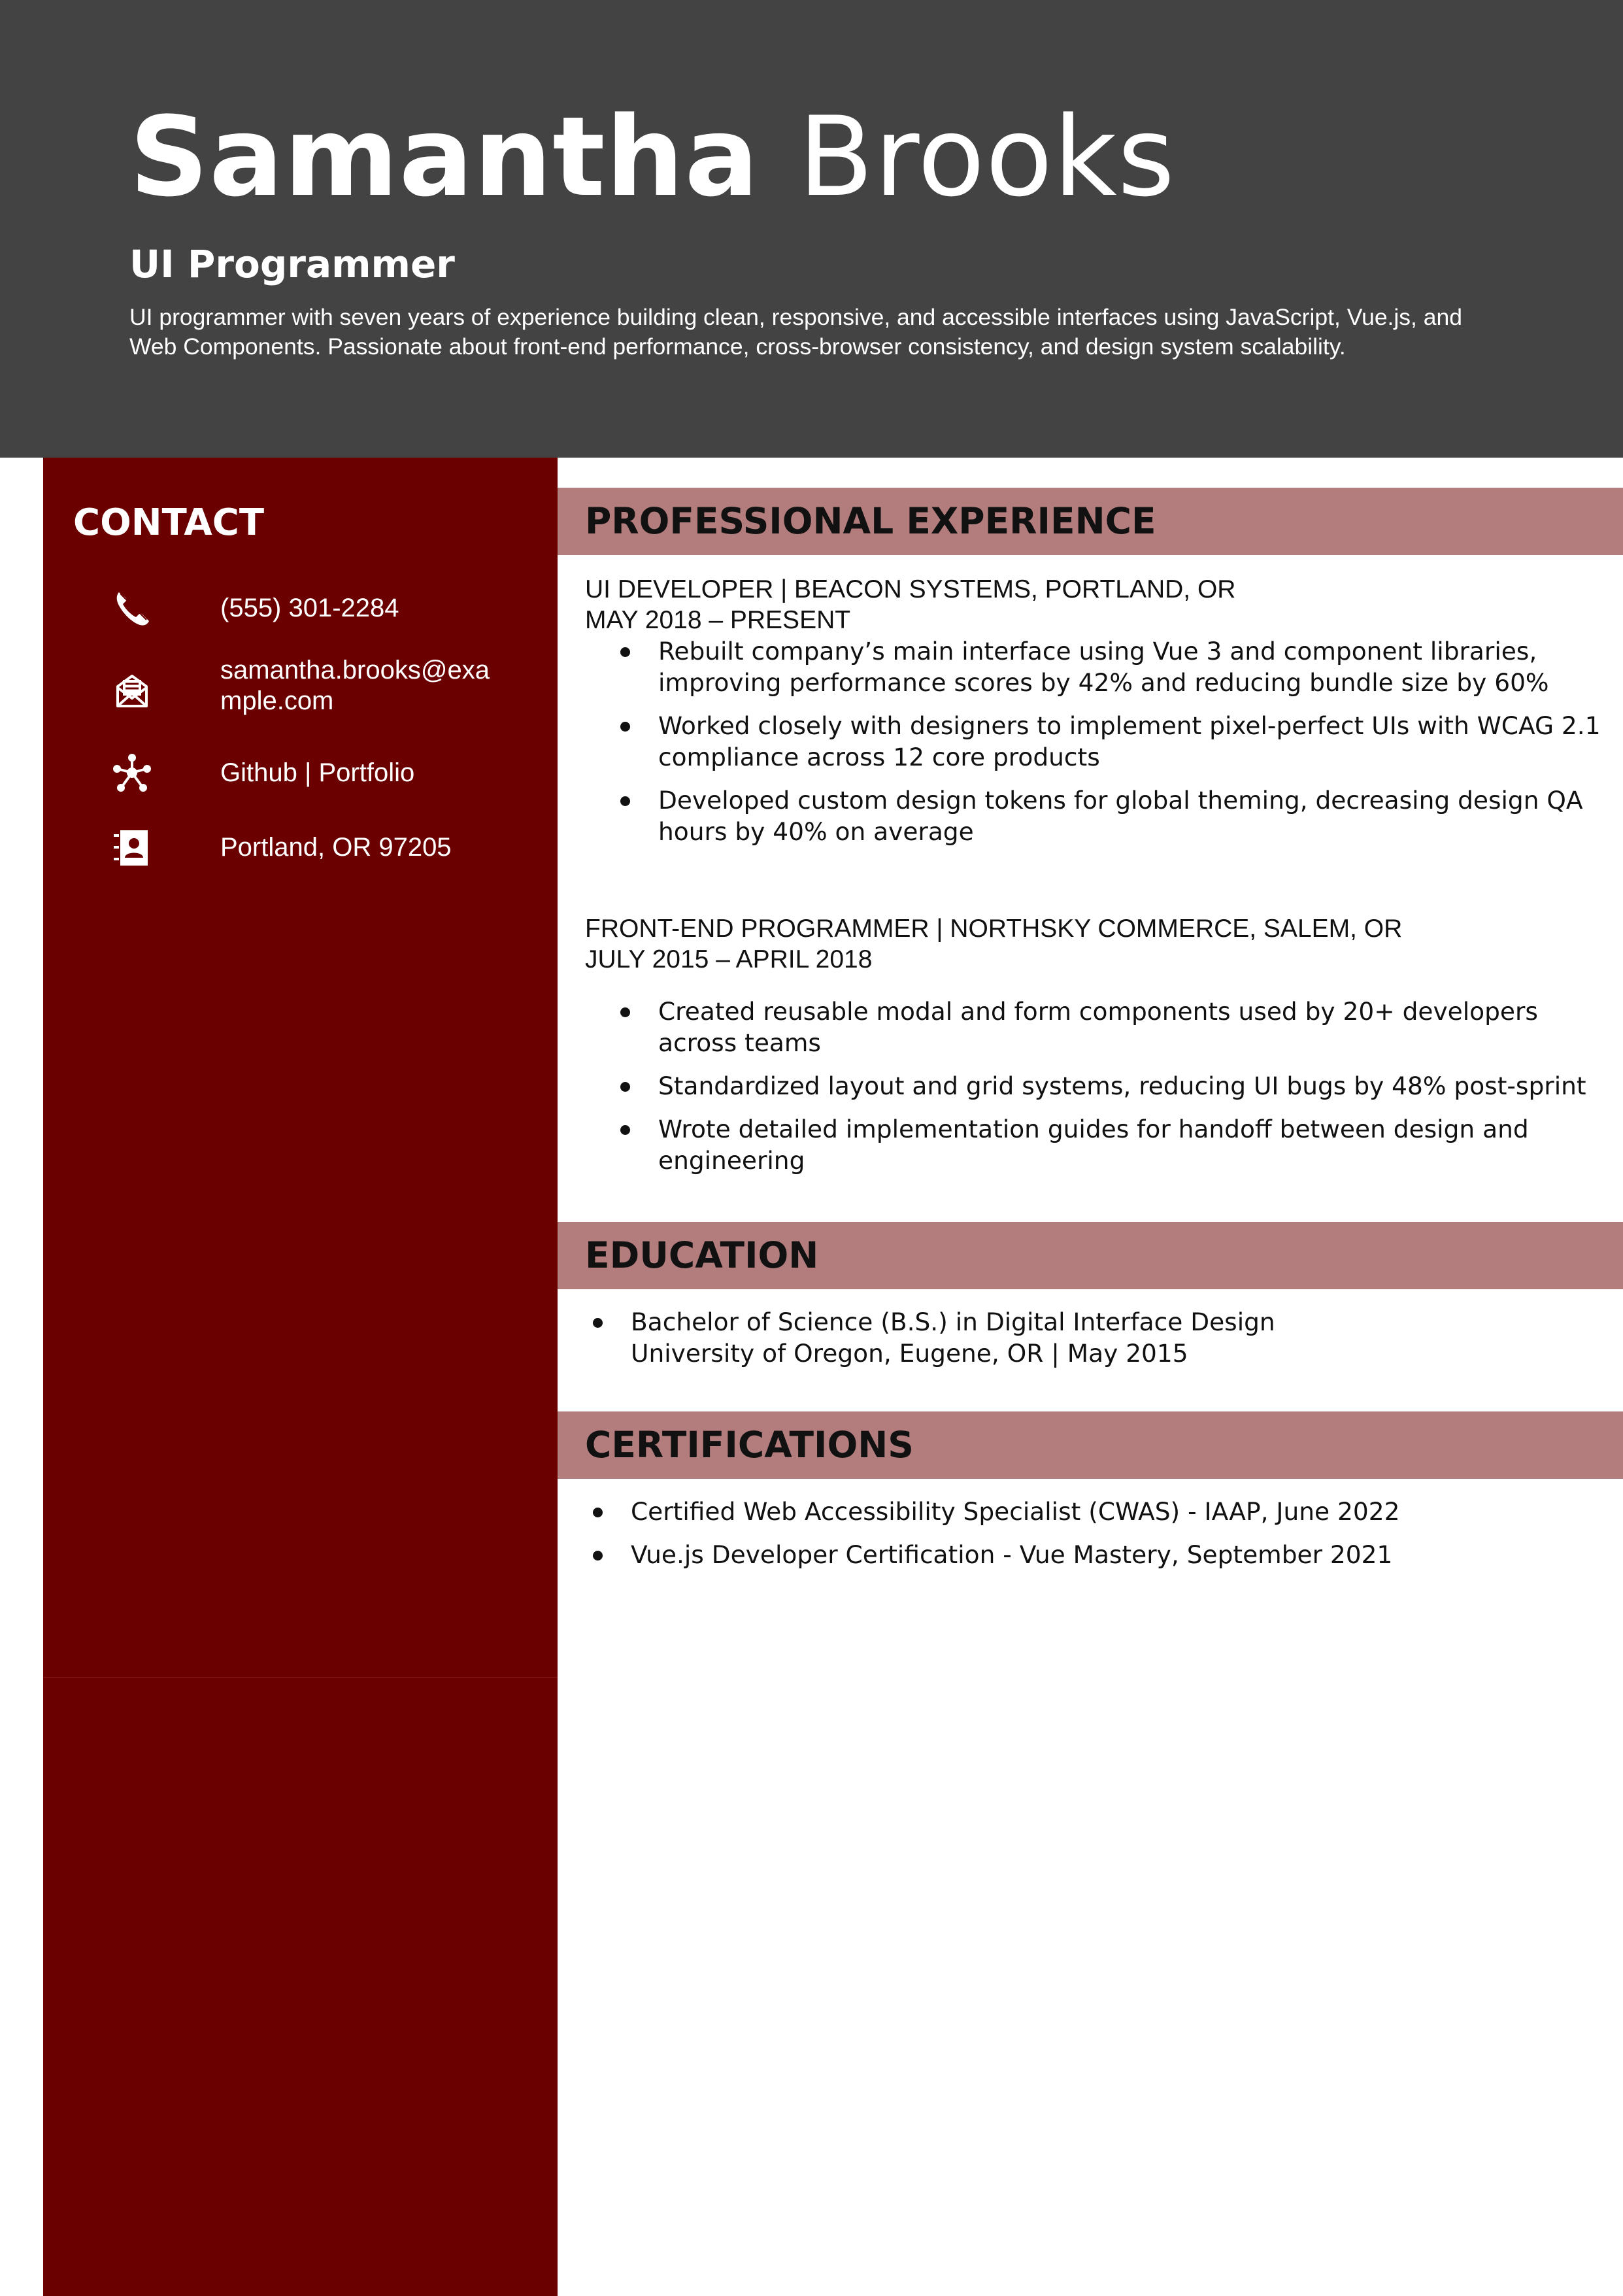 Image resolution: width=1623 pixels, height=2296 pixels. I want to click on experience-section-header: PROFESSIONAL EXPERIENCE, so click(1090, 521).